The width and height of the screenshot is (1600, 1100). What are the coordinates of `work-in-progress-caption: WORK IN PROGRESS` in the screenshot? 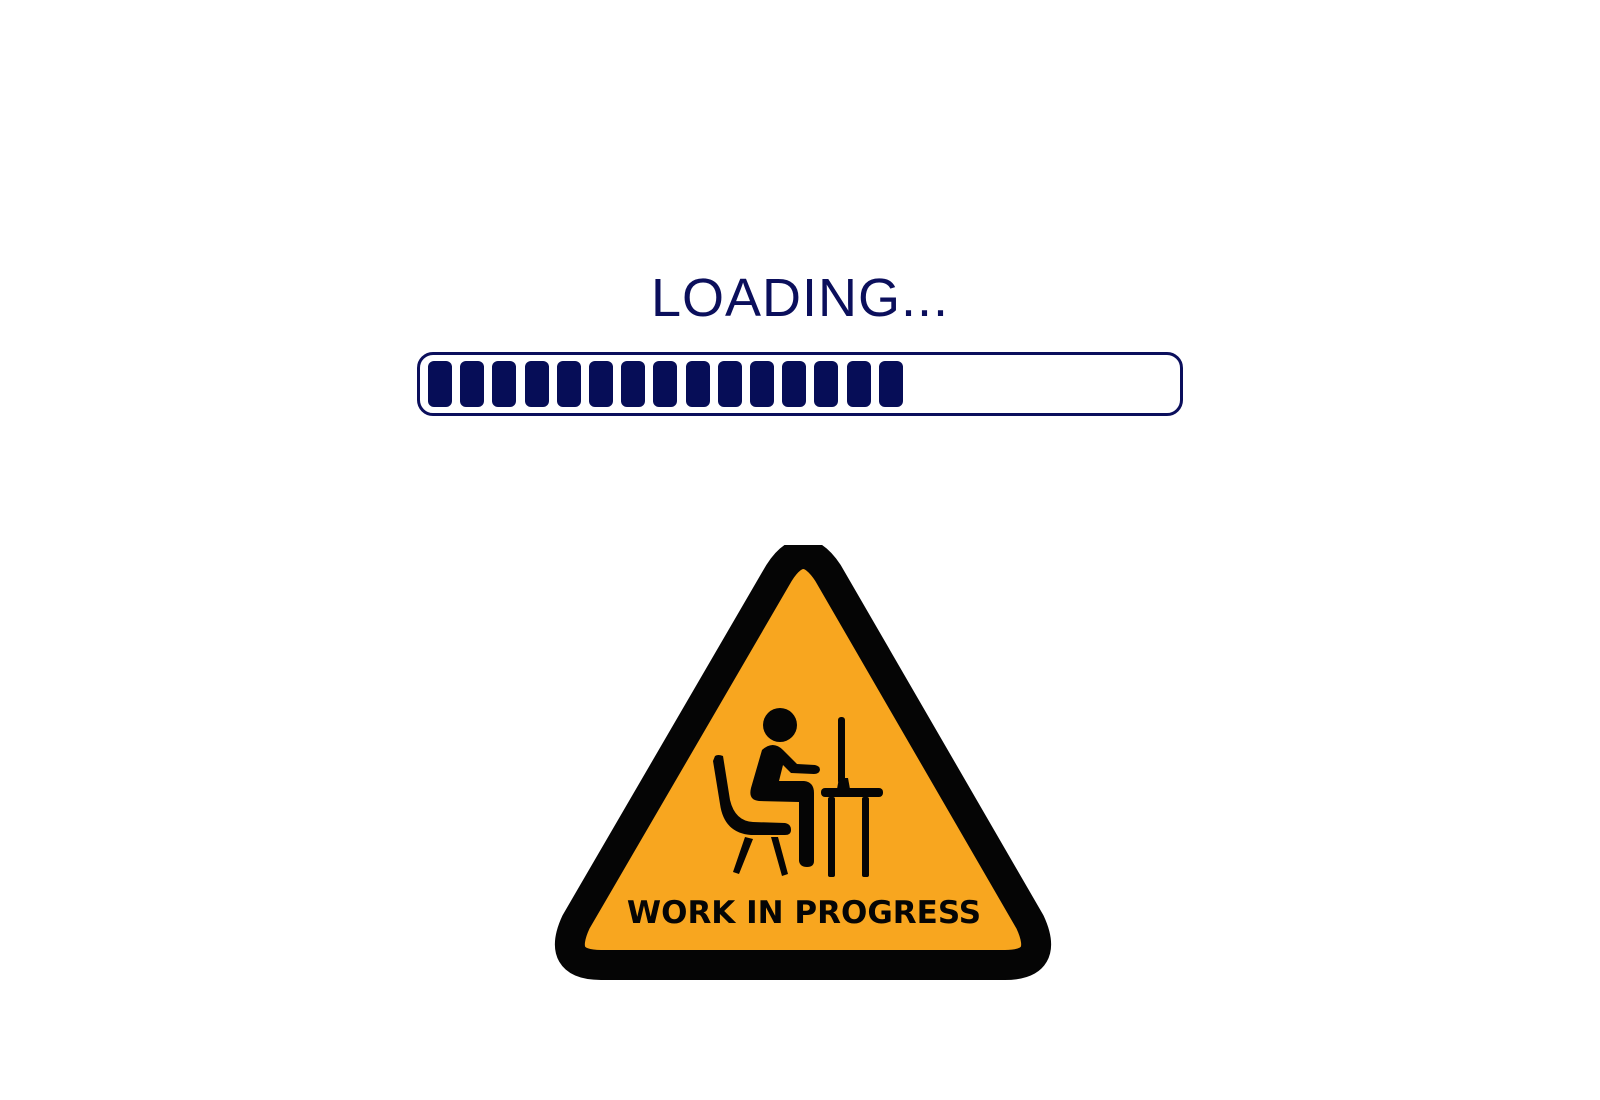 It's located at (804, 913).